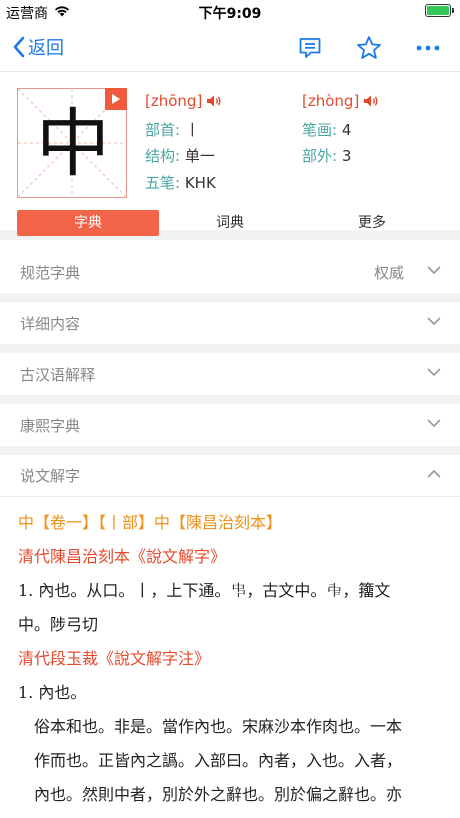 The image size is (460, 818). What do you see at coordinates (439, 10) in the screenshot?
I see `battery-icon` at bounding box center [439, 10].